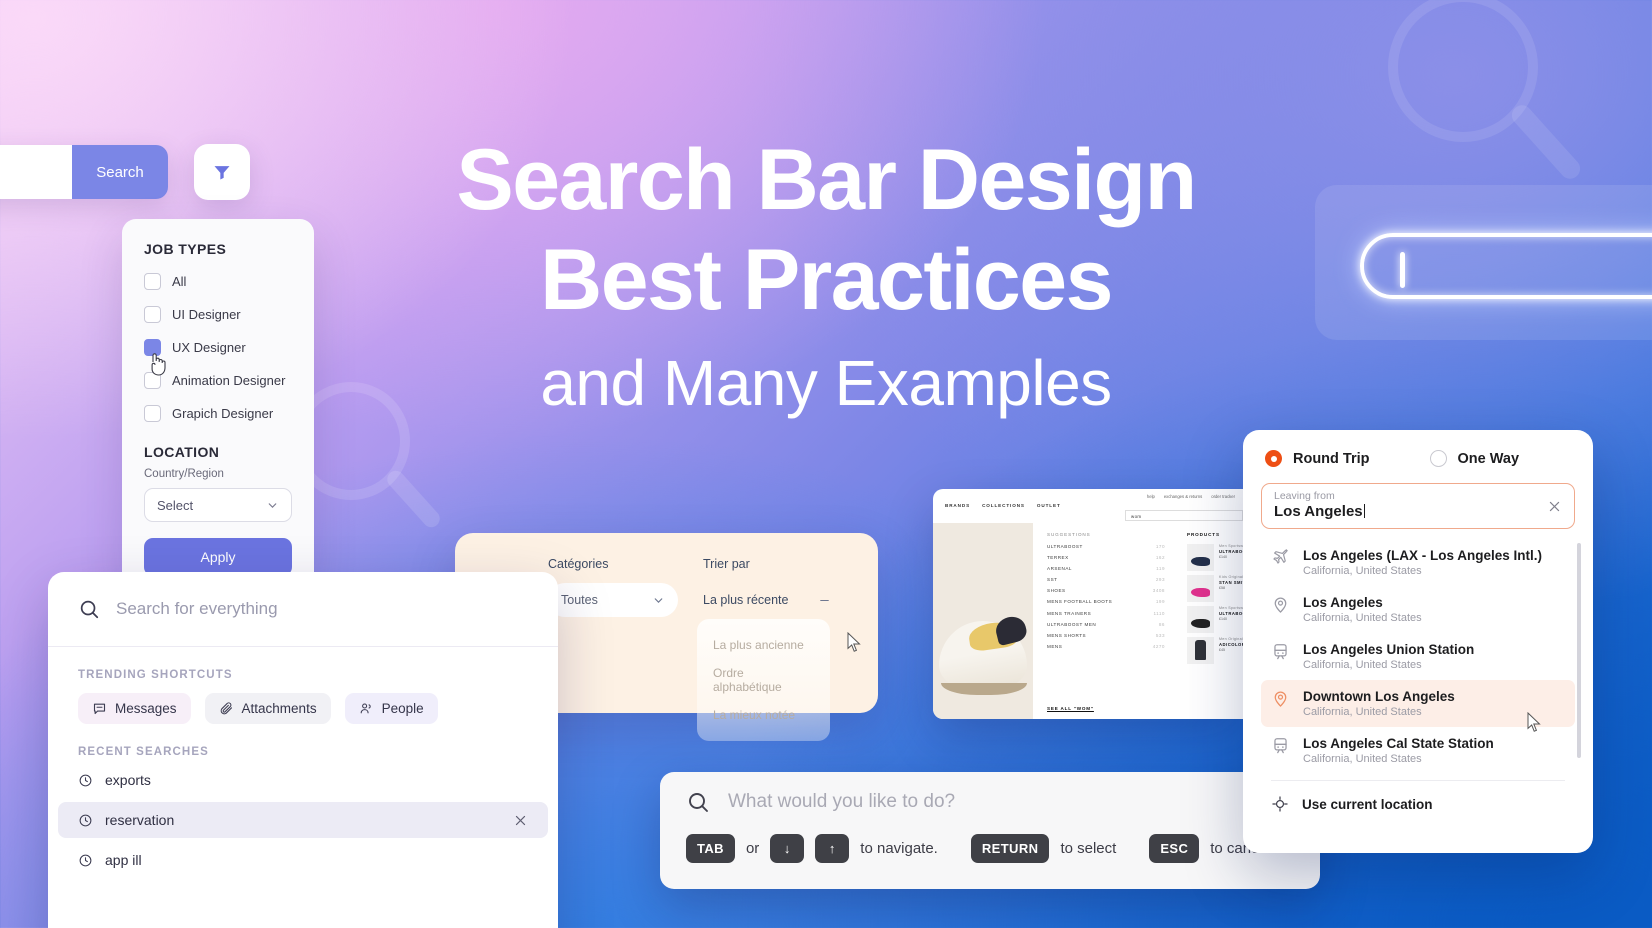  What do you see at coordinates (222, 172) in the screenshot?
I see `filter-button` at bounding box center [222, 172].